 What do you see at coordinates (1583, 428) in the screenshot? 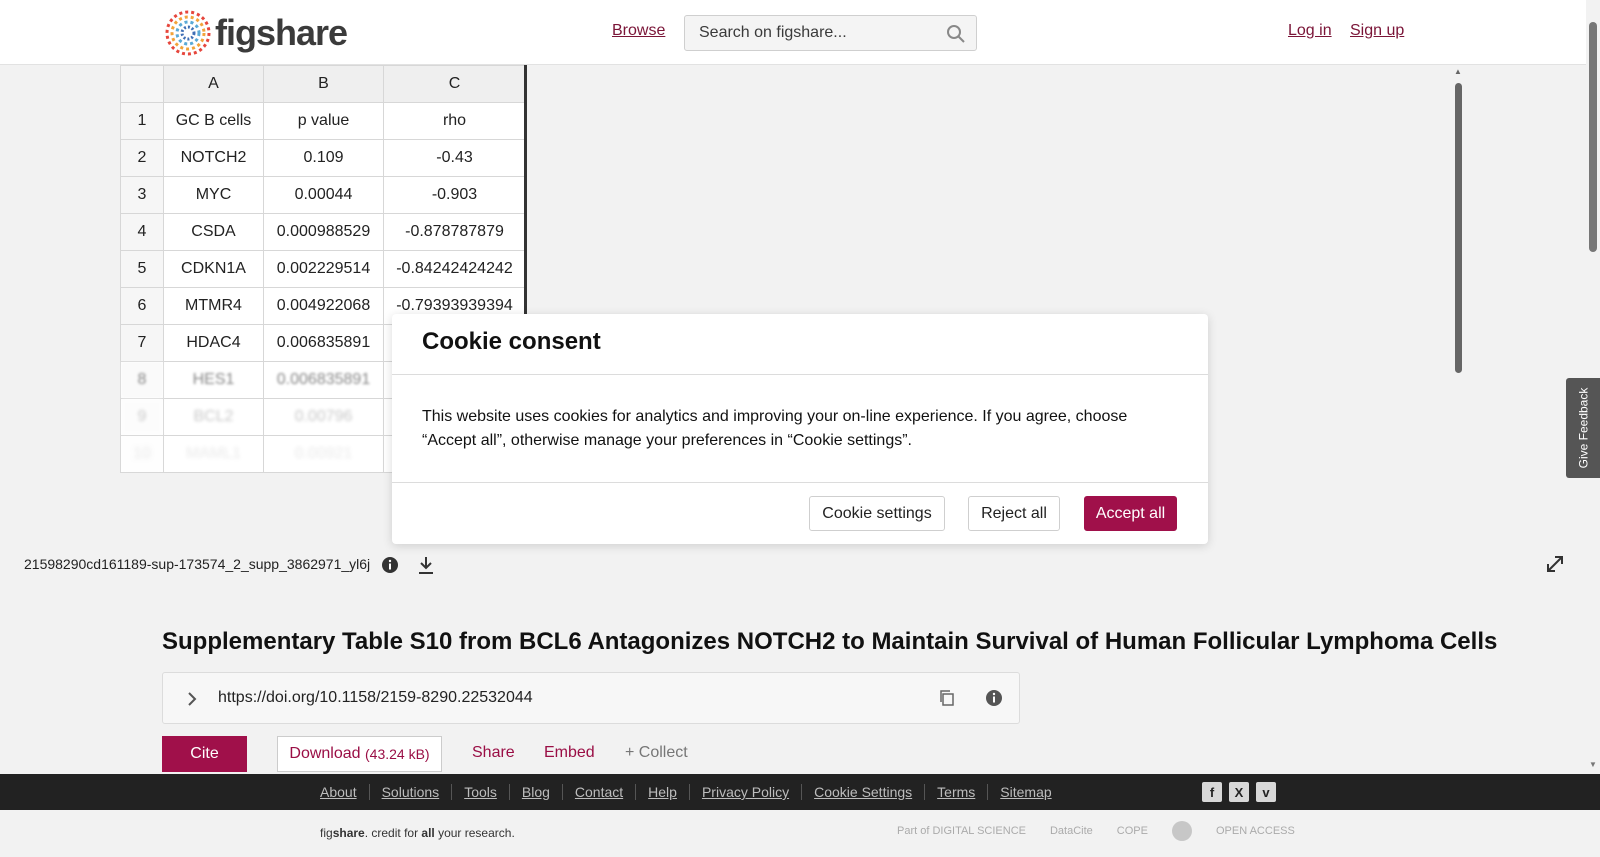
I see `give-feedback-tab: Give Feedback` at bounding box center [1583, 428].